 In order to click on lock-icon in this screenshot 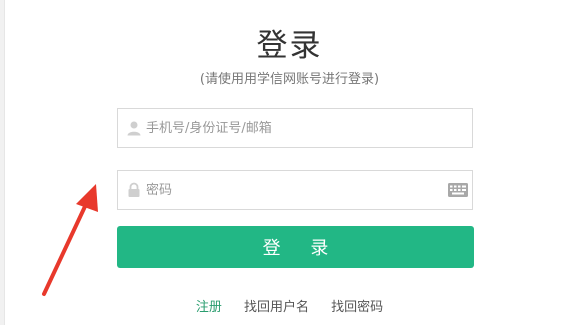, I will do `click(134, 189)`.